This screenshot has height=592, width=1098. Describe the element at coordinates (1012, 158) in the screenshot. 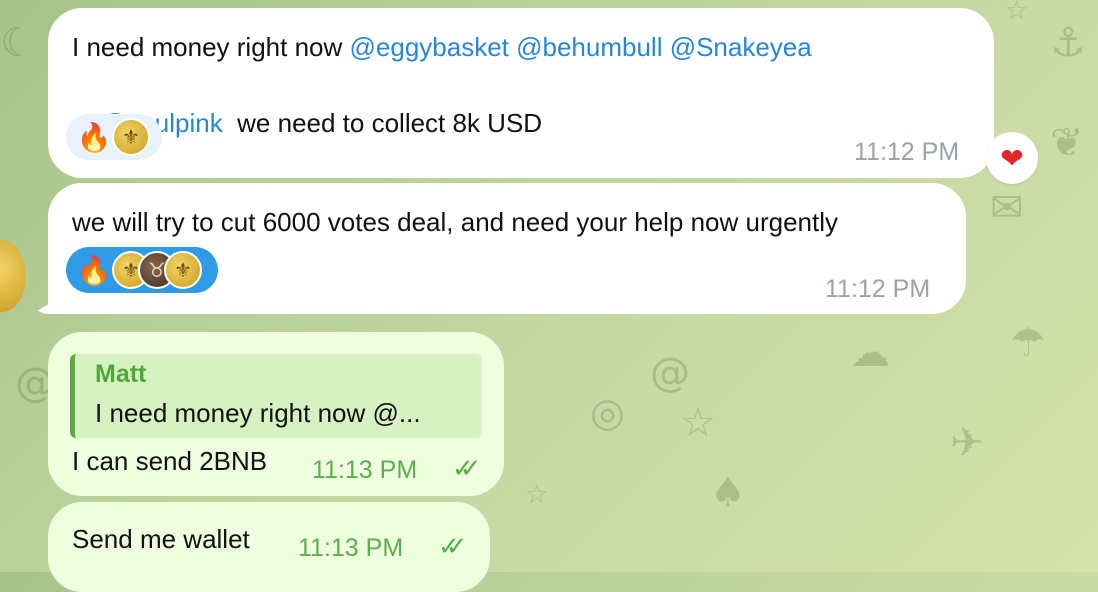

I see `heart-icon: ❤` at that location.